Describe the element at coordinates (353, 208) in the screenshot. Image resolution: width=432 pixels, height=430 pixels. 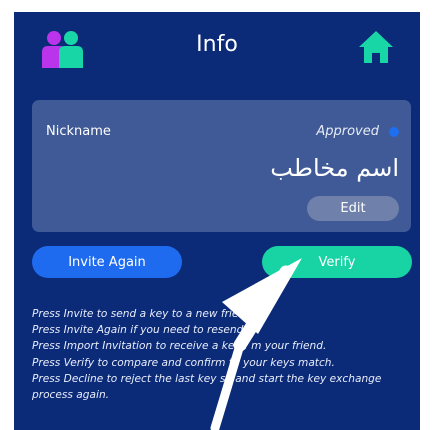
I see `edit-button: Edit` at that location.